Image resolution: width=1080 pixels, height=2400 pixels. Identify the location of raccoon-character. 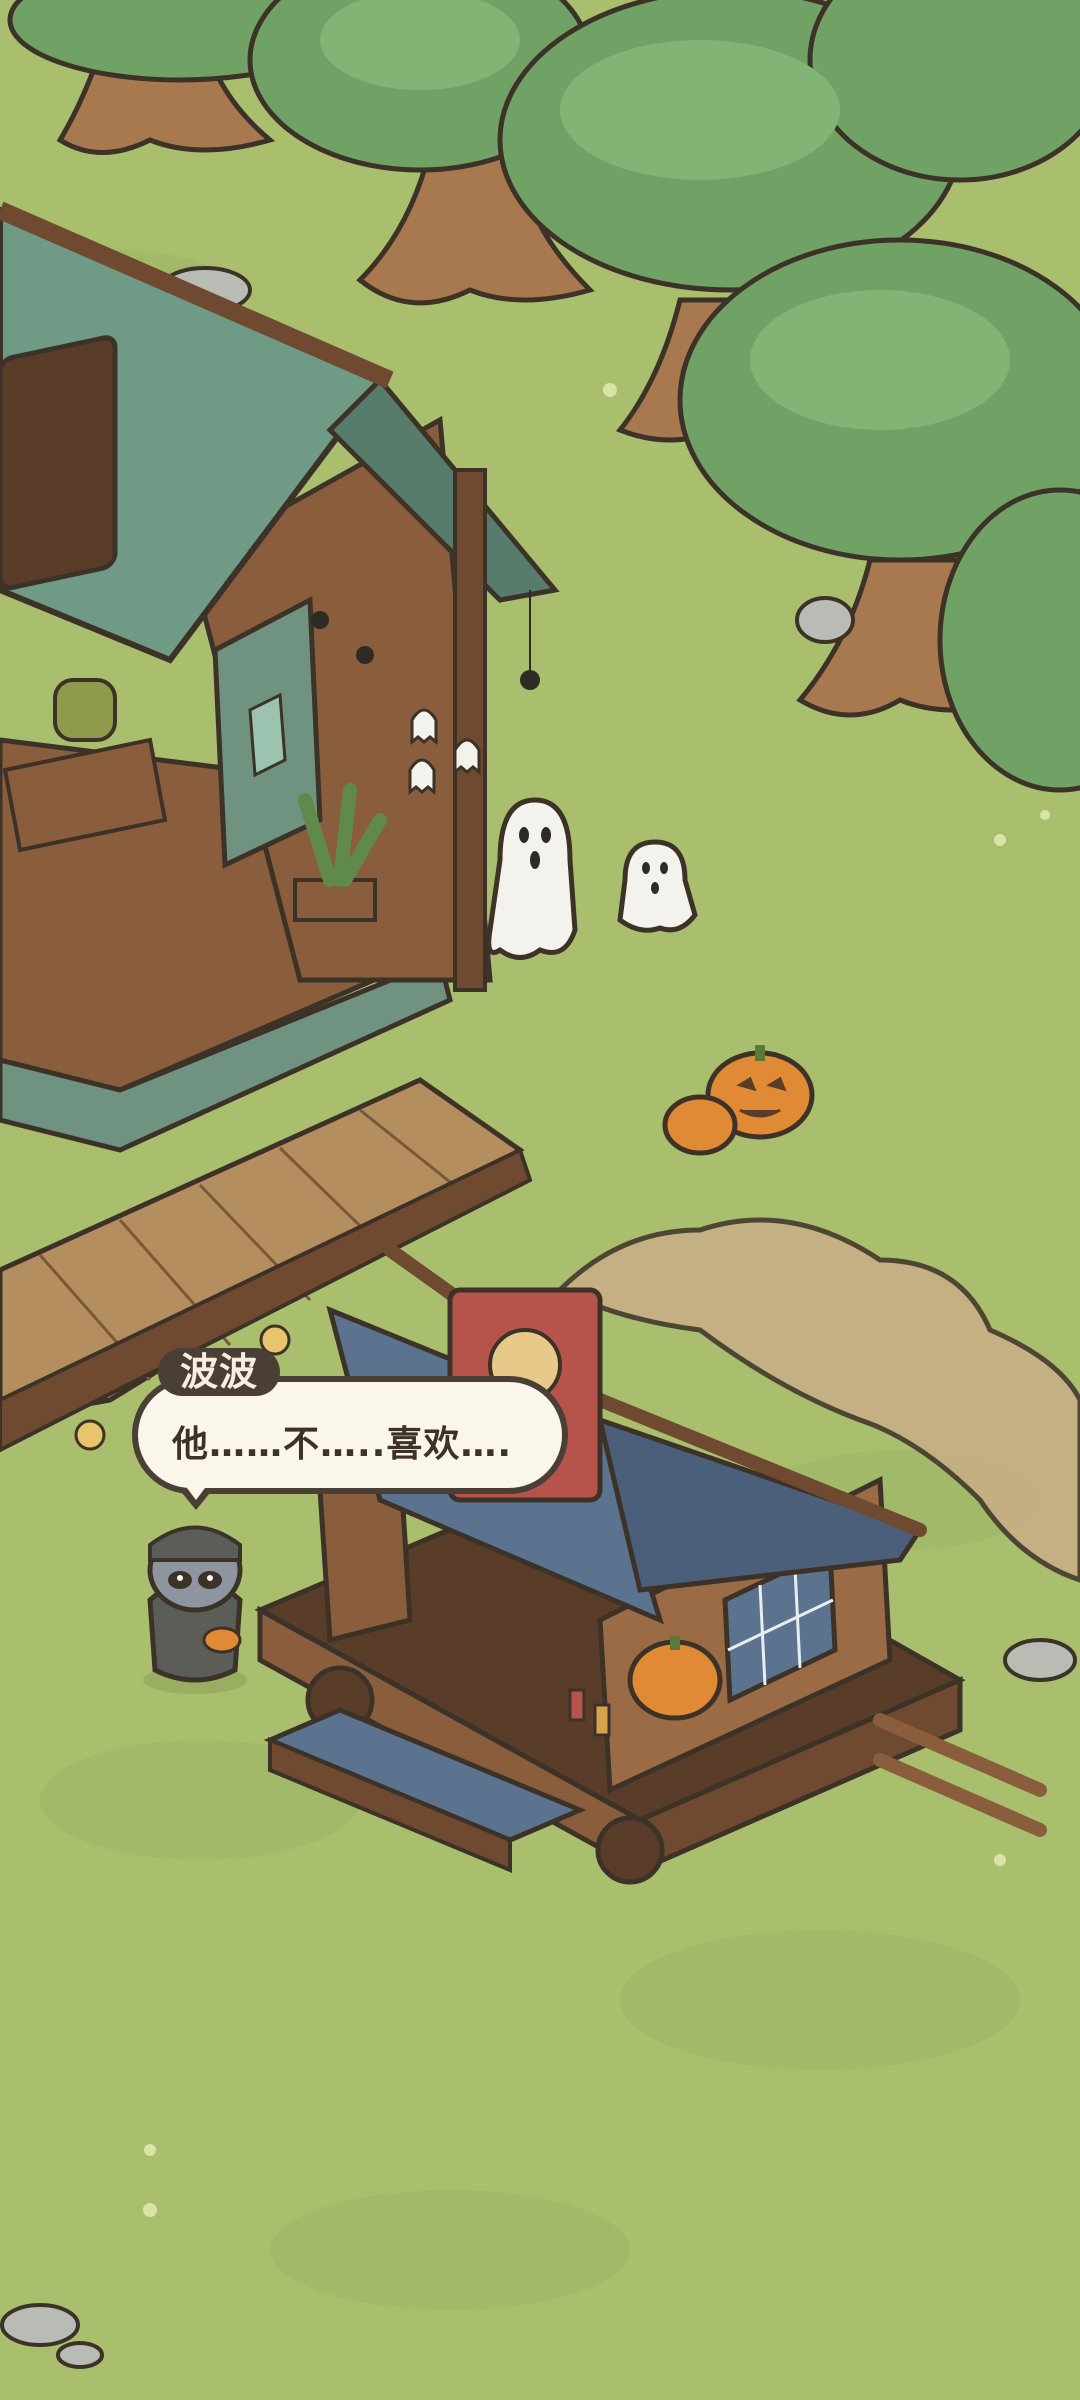
(195, 1610).